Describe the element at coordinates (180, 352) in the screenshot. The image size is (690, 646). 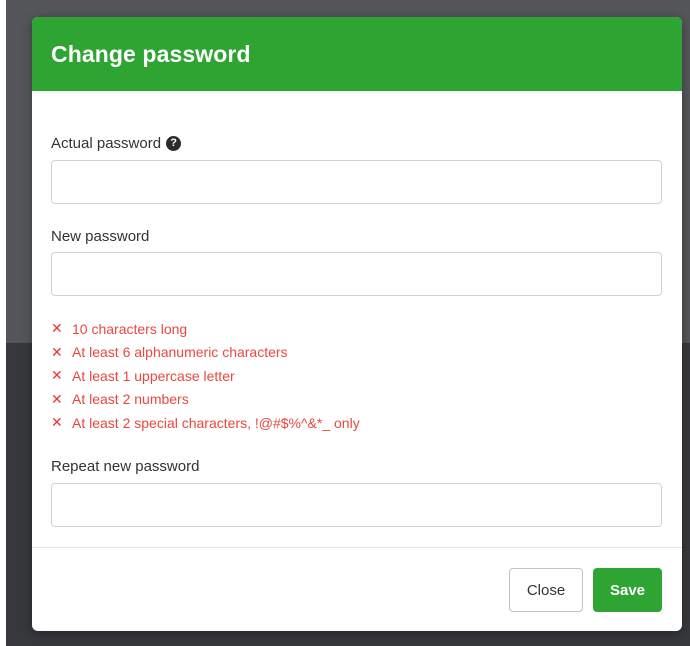
I see `password-rule-text: At least 6 alphanumeric characters` at that location.